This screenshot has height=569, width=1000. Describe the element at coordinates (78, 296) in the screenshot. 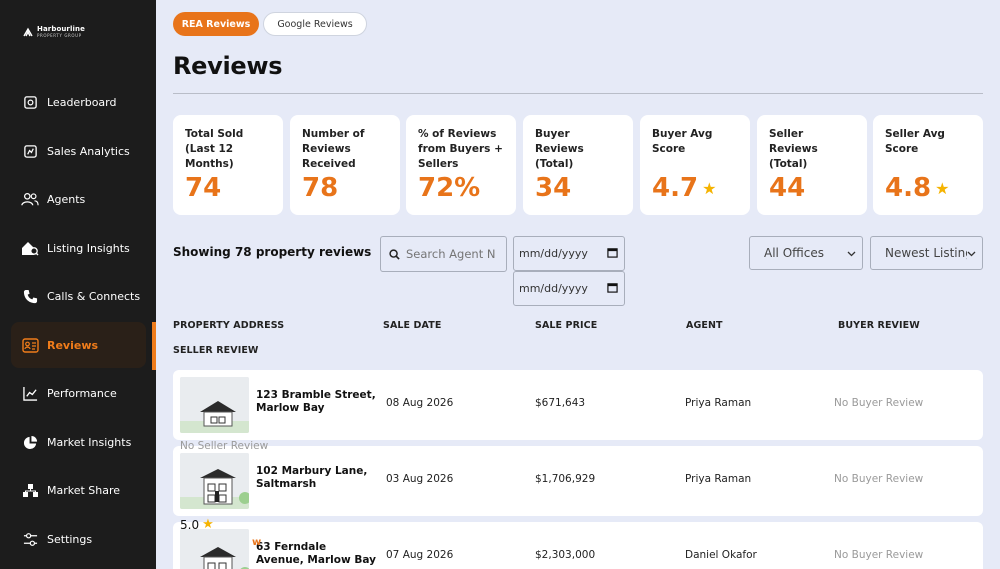

I see `sidebar-item-calls-connects: Calls & Connects` at that location.